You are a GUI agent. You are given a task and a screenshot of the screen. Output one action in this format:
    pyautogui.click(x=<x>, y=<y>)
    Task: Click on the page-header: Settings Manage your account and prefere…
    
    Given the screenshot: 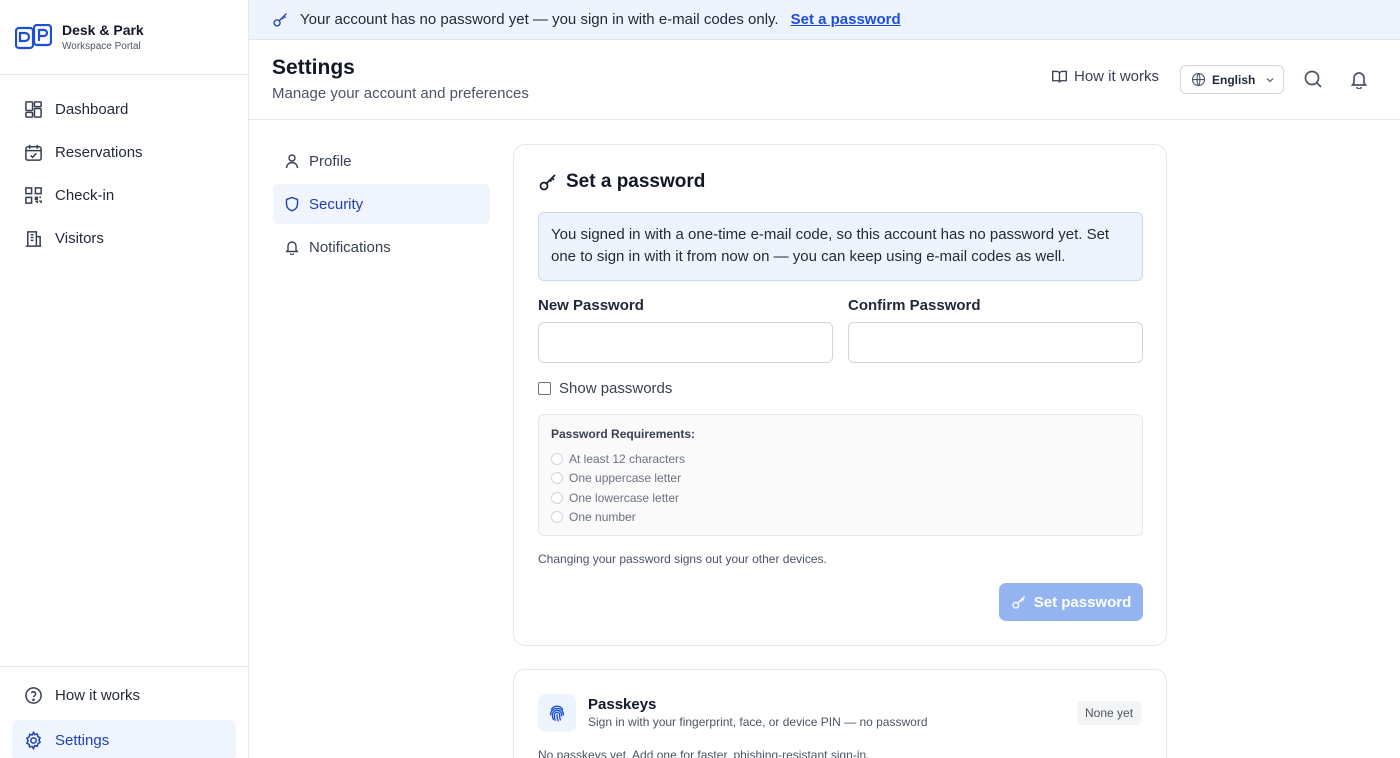 What is the action you would take?
    pyautogui.click(x=824, y=80)
    